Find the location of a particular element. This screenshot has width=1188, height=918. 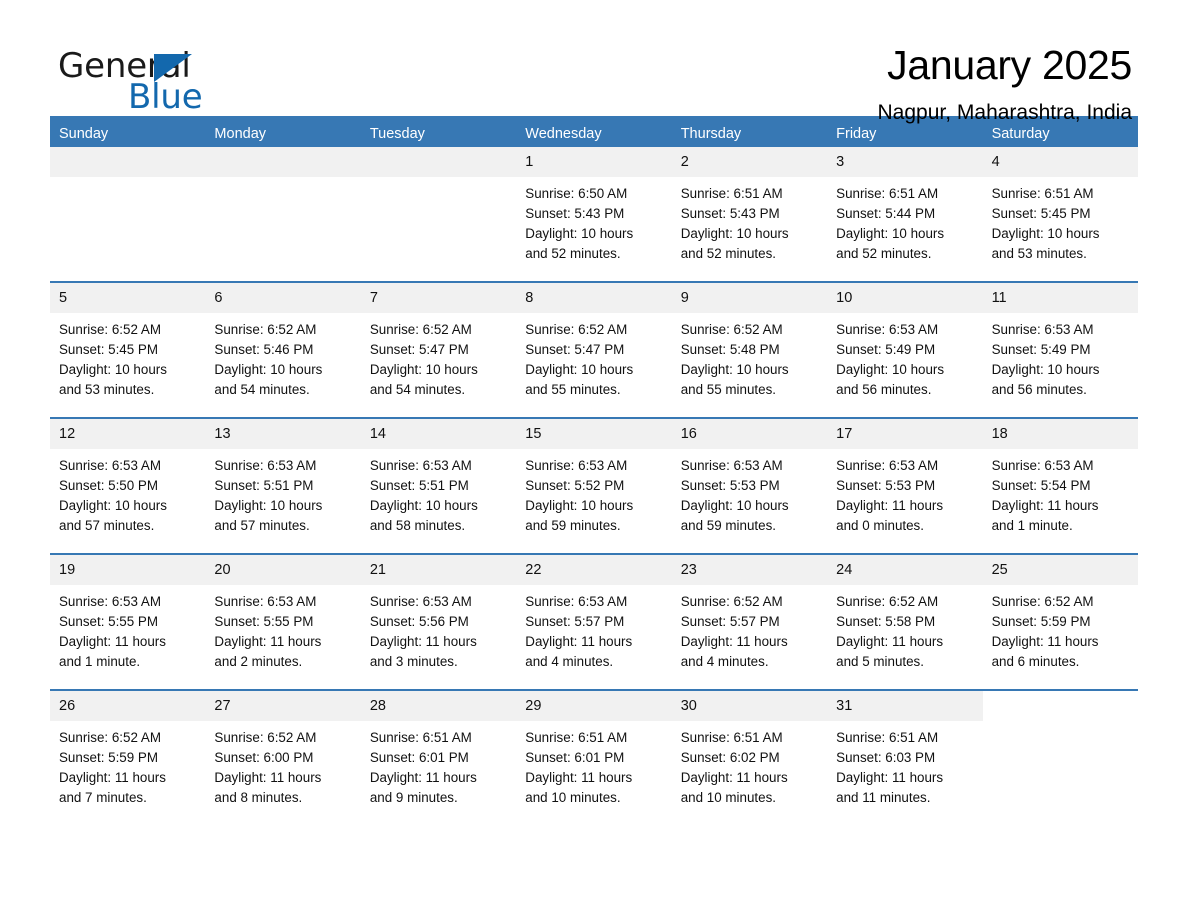

weekday-wednesday: Wednesday is located at coordinates (563, 134).